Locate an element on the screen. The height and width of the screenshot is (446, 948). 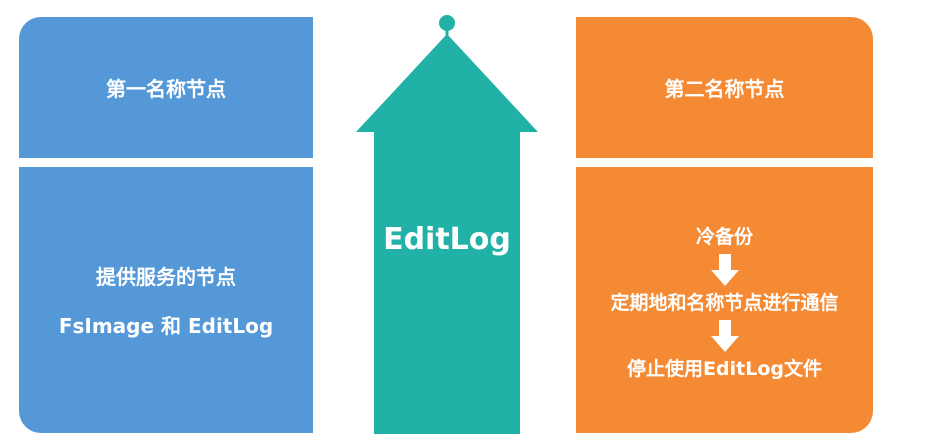
step-periodic-communication: 定期地和名称节点进行通信 is located at coordinates (724, 303).